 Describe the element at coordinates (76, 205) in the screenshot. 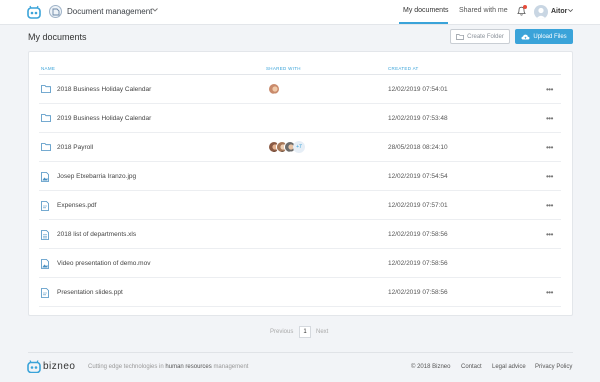

I see `document-name: Expenses.pdf` at that location.